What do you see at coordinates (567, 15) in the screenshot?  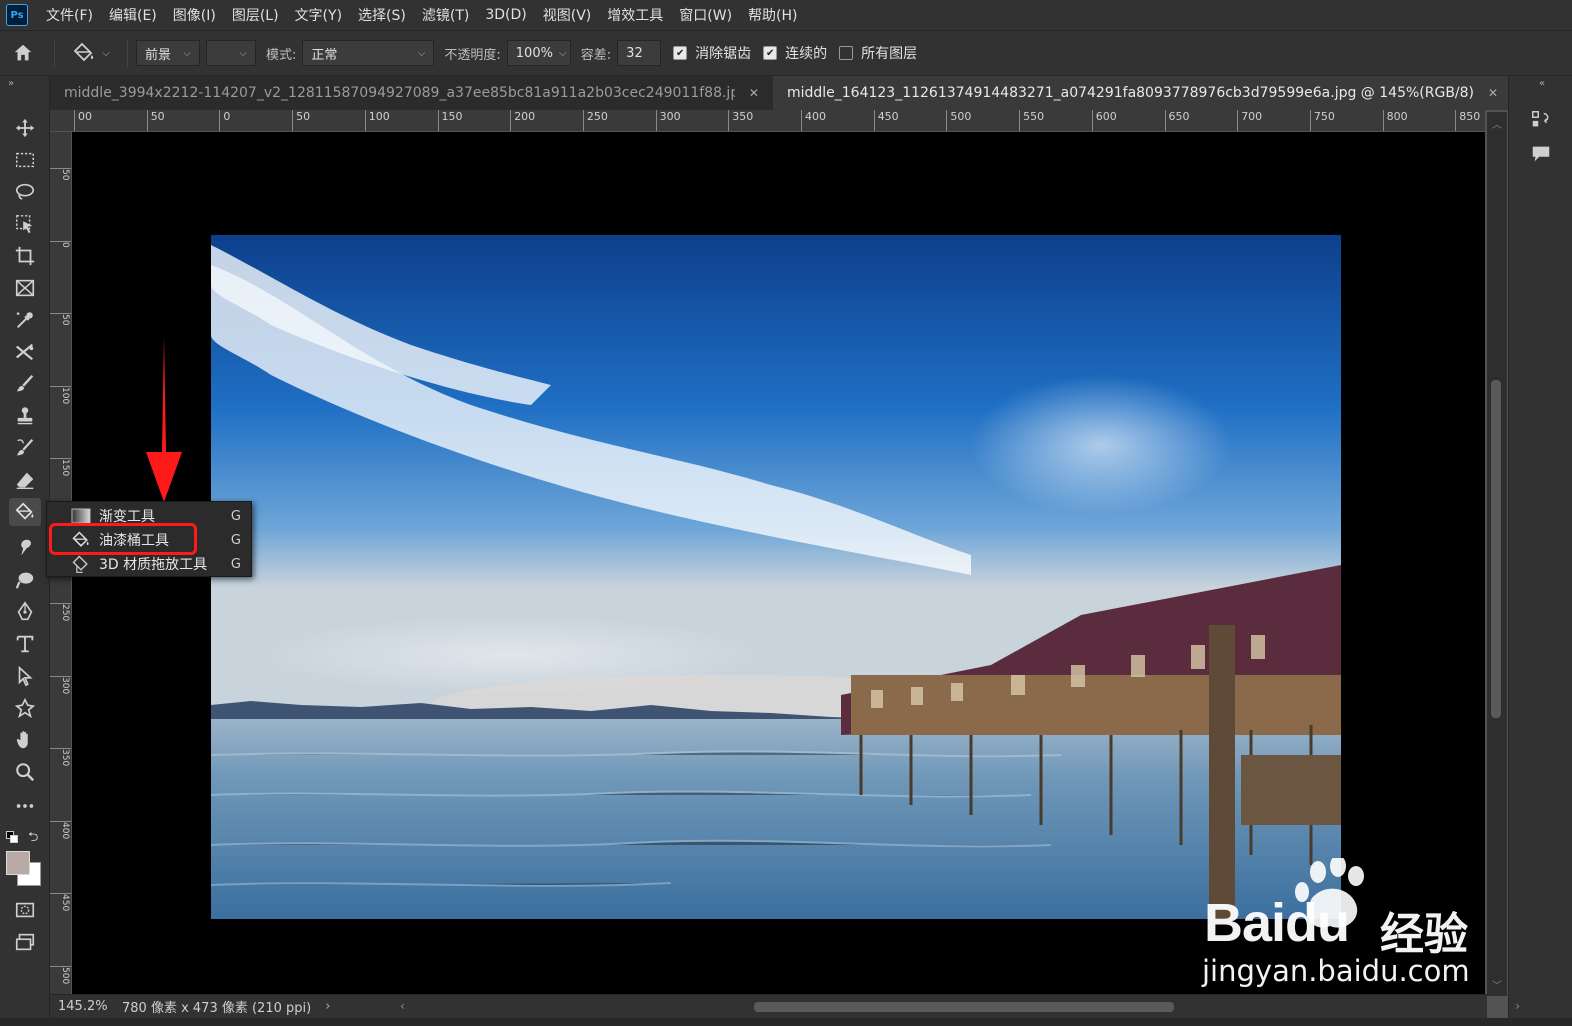 I see `menu-view: 视图(V)` at bounding box center [567, 15].